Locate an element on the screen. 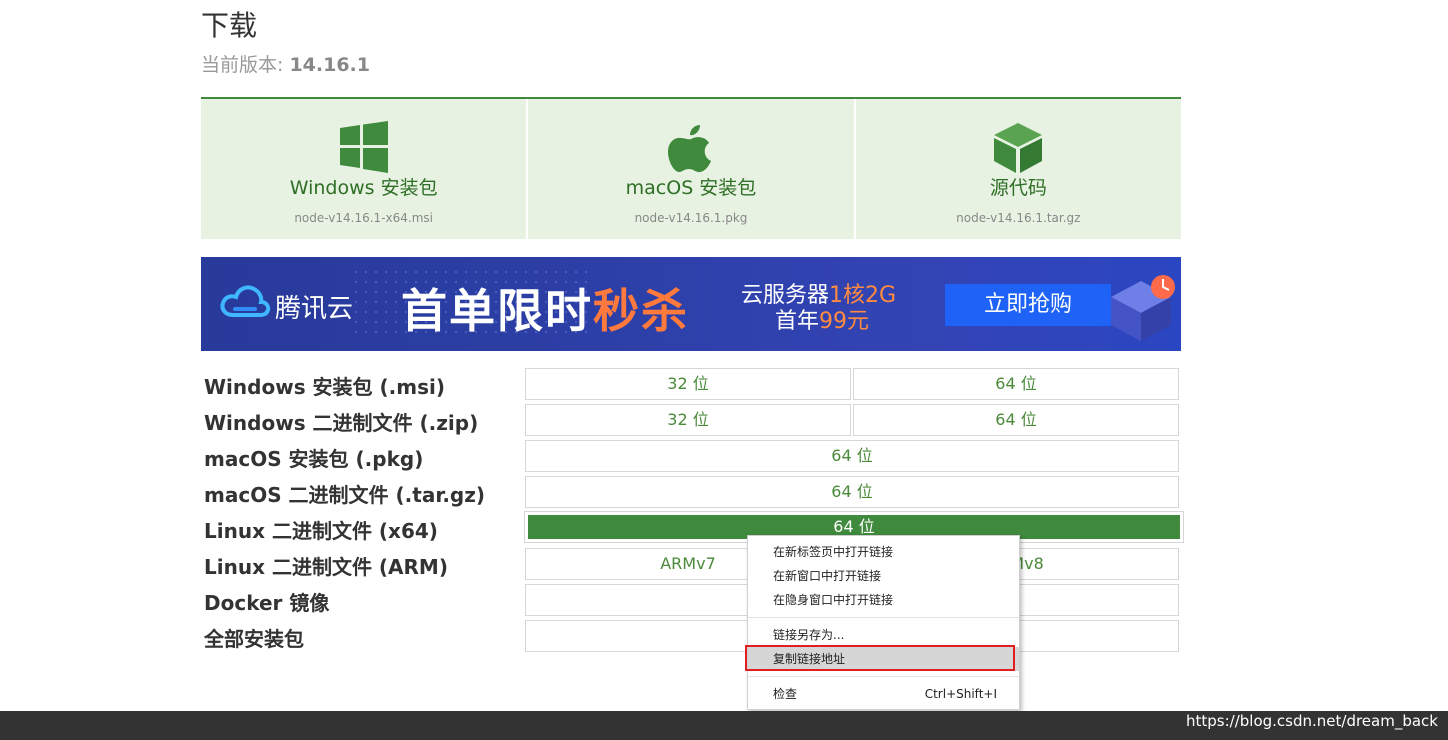 The image size is (1448, 740). table-row: macOS 二进制文件 (.tar.gz) 64 位 is located at coordinates (691, 492).